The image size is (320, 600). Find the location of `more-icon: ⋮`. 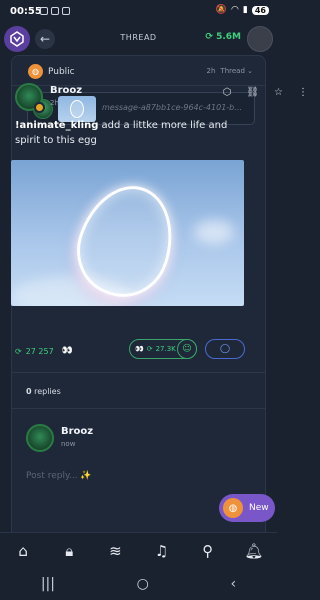

more-icon: ⋮ is located at coordinates (303, 92).